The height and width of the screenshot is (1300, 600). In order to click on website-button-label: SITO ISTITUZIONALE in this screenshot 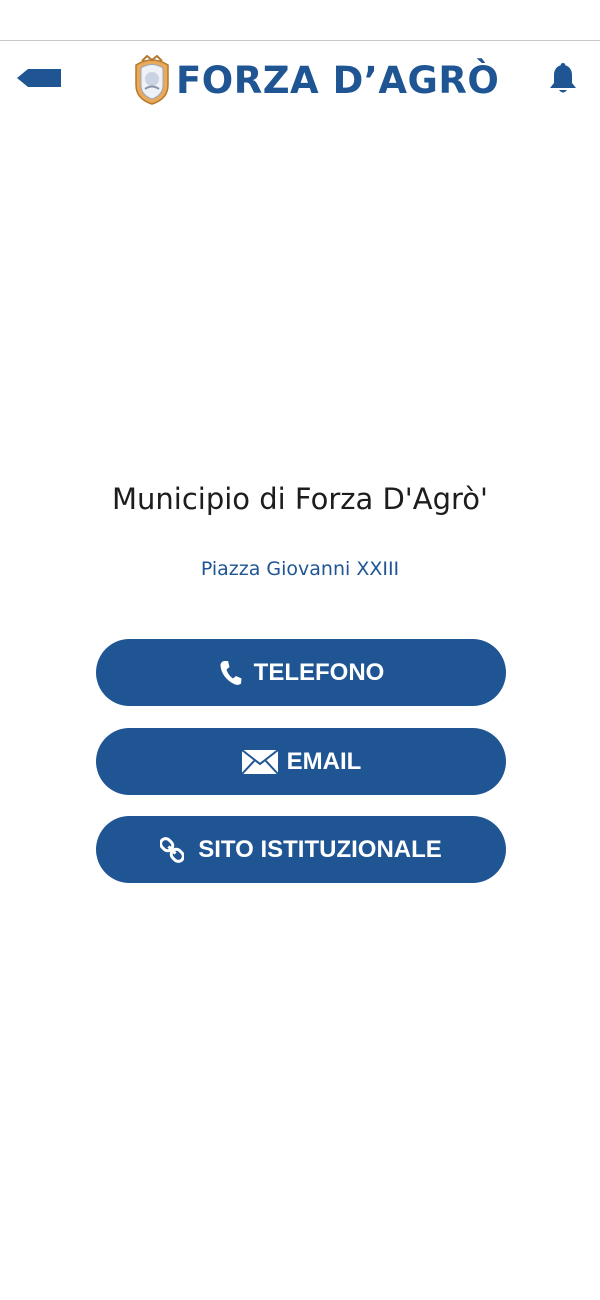, I will do `click(320, 849)`.